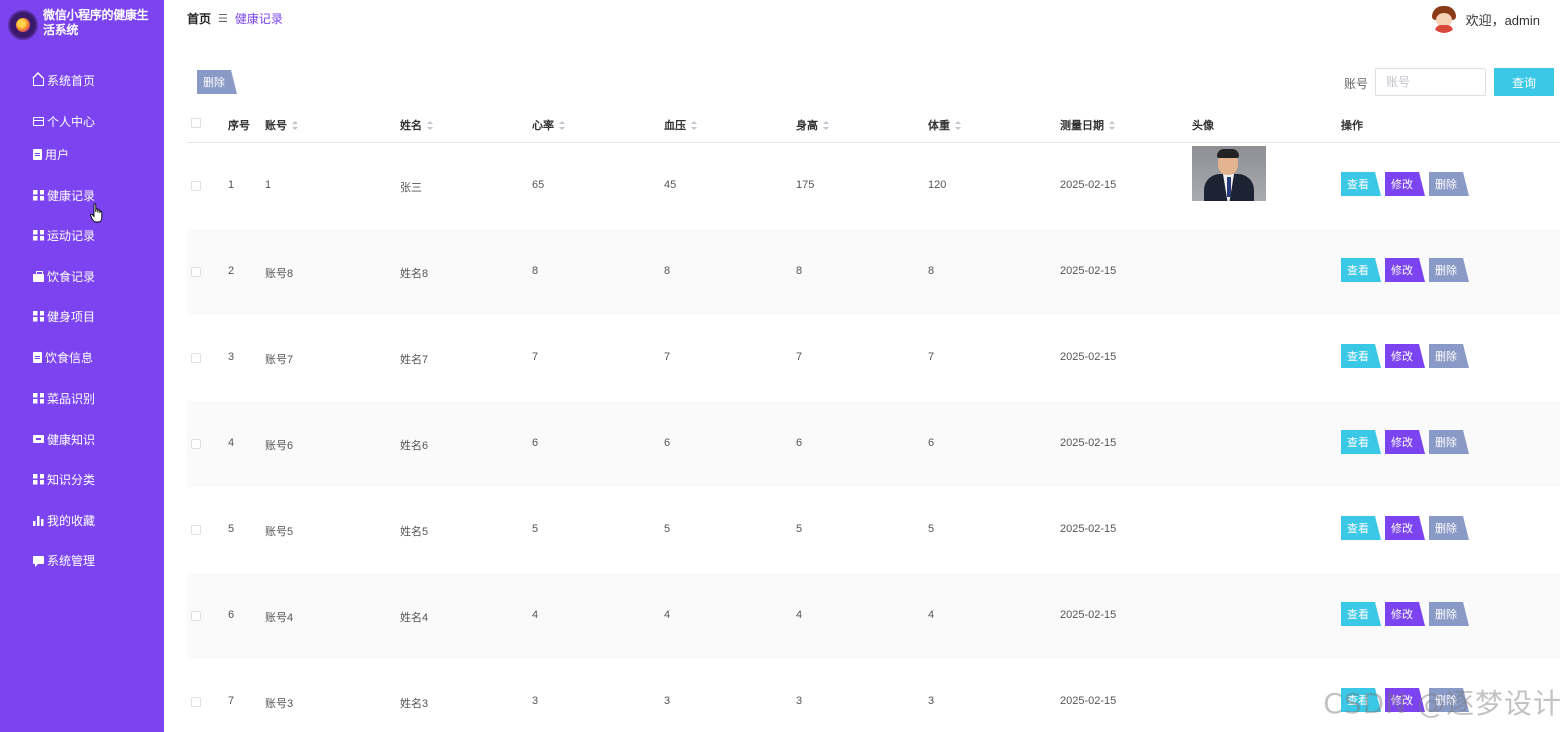 Image resolution: width=1566 pixels, height=732 pixels. I want to click on sidebar-item-home: 系统首页, so click(63, 80).